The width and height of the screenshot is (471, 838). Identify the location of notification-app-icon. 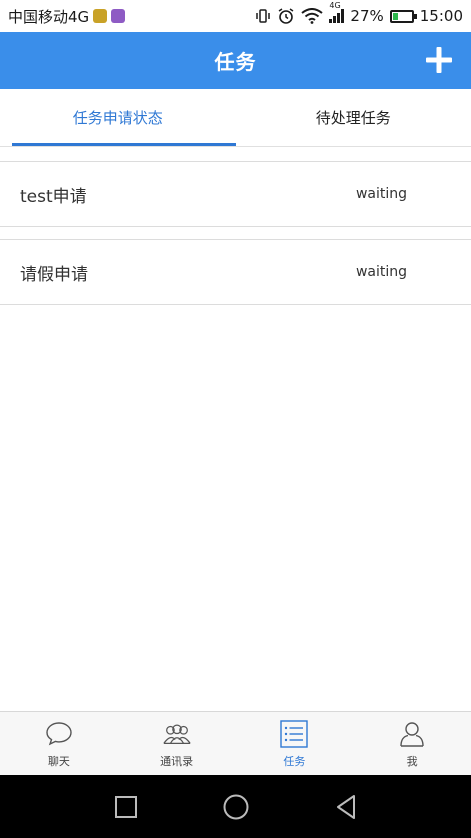
(100, 16).